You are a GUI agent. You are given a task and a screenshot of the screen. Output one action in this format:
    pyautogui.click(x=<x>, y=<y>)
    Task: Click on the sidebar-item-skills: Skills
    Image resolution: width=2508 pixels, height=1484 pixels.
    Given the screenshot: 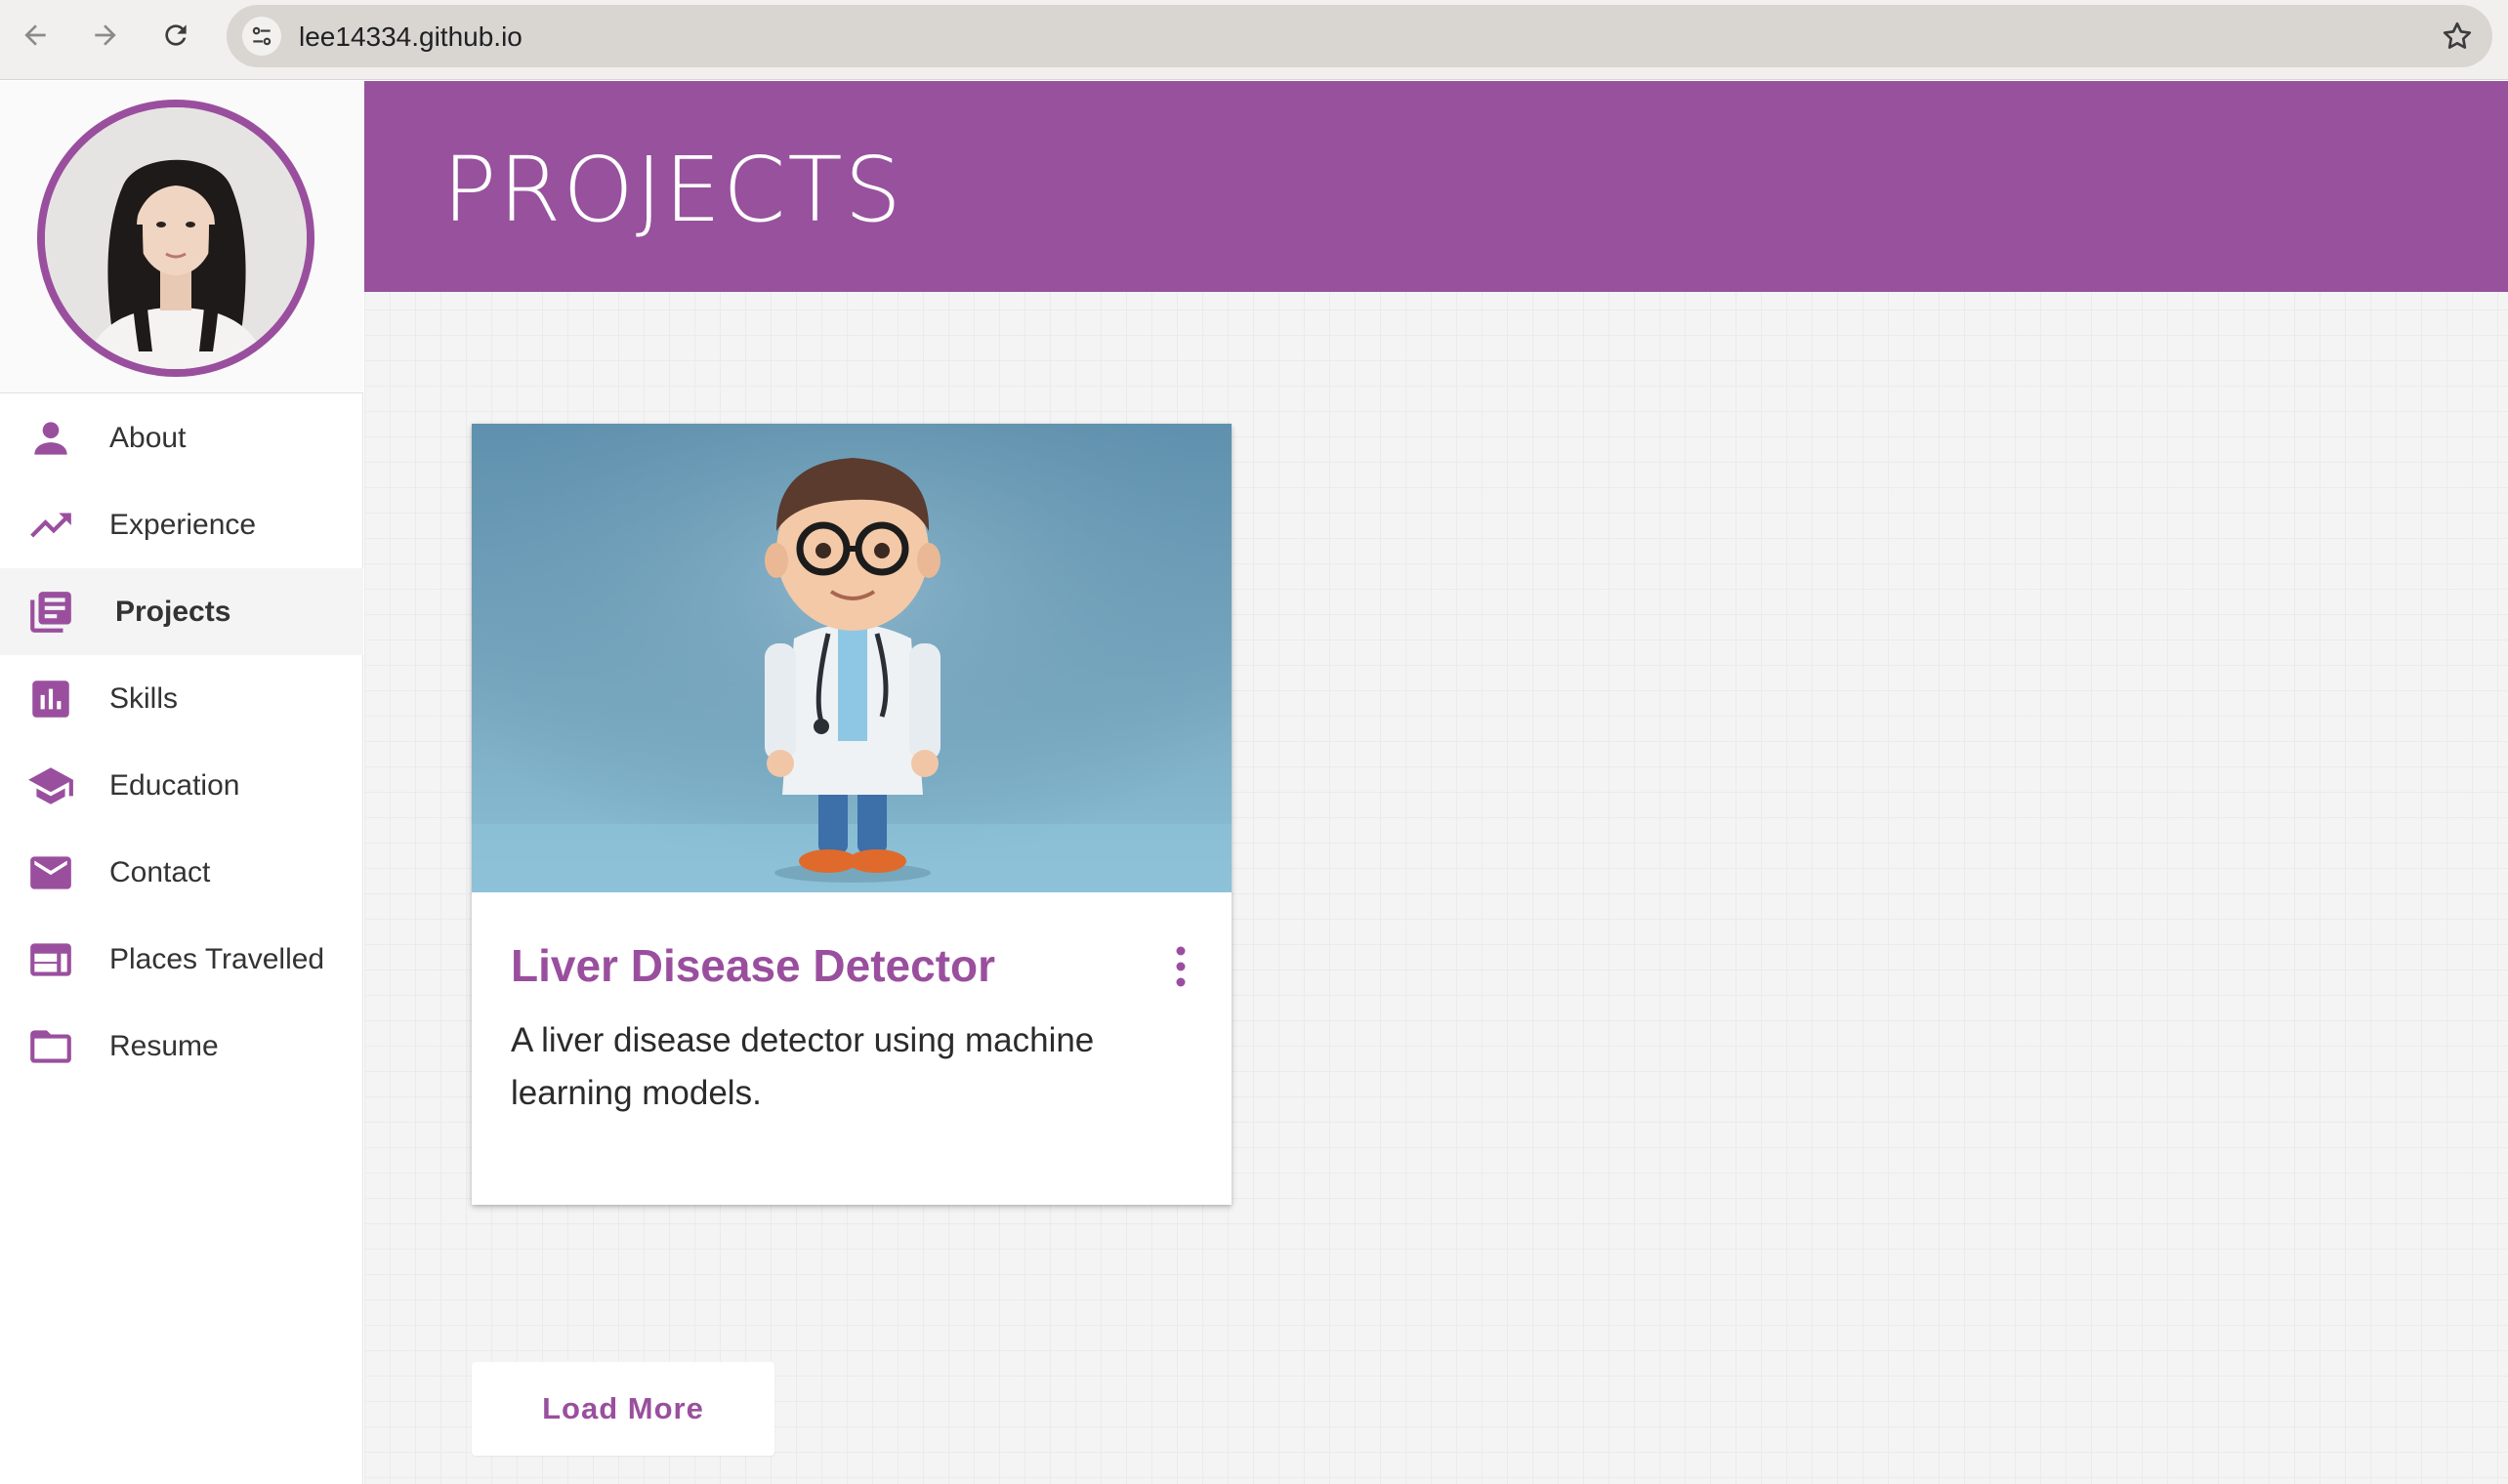 What is the action you would take?
    pyautogui.click(x=181, y=699)
    